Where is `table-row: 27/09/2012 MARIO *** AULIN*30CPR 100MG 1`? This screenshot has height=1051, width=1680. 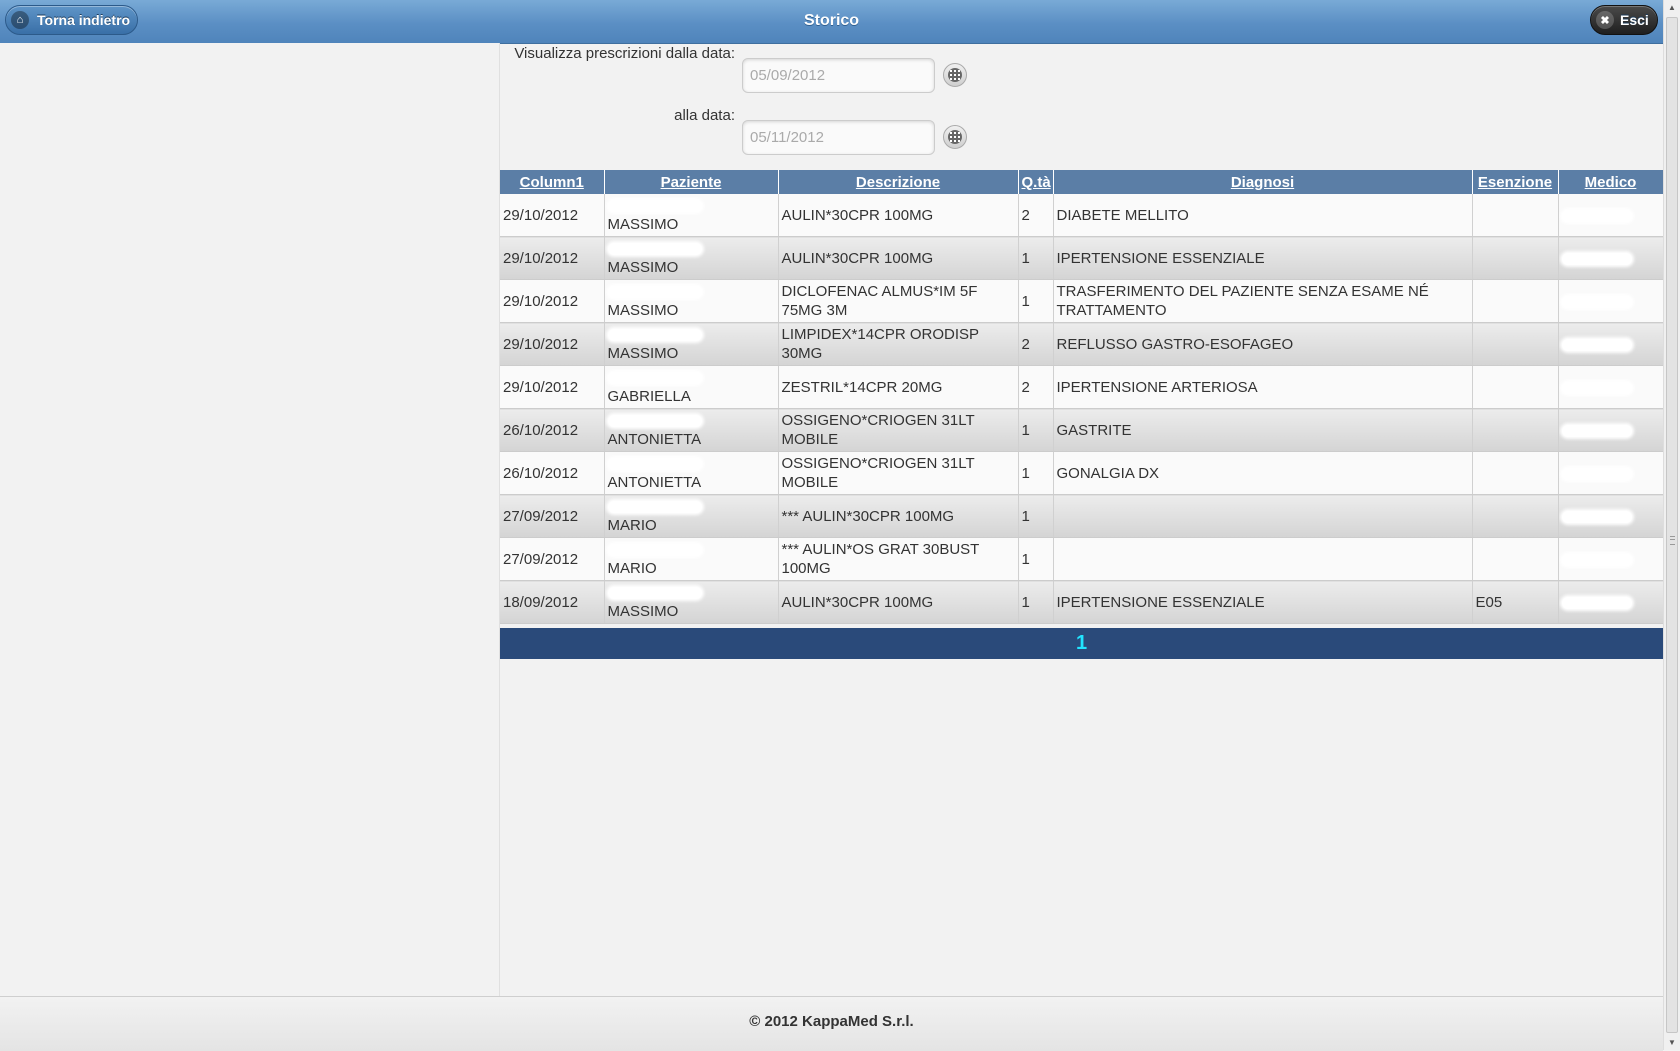 table-row: 27/09/2012 MARIO *** AULIN*30CPR 100MG 1 is located at coordinates (1082, 516).